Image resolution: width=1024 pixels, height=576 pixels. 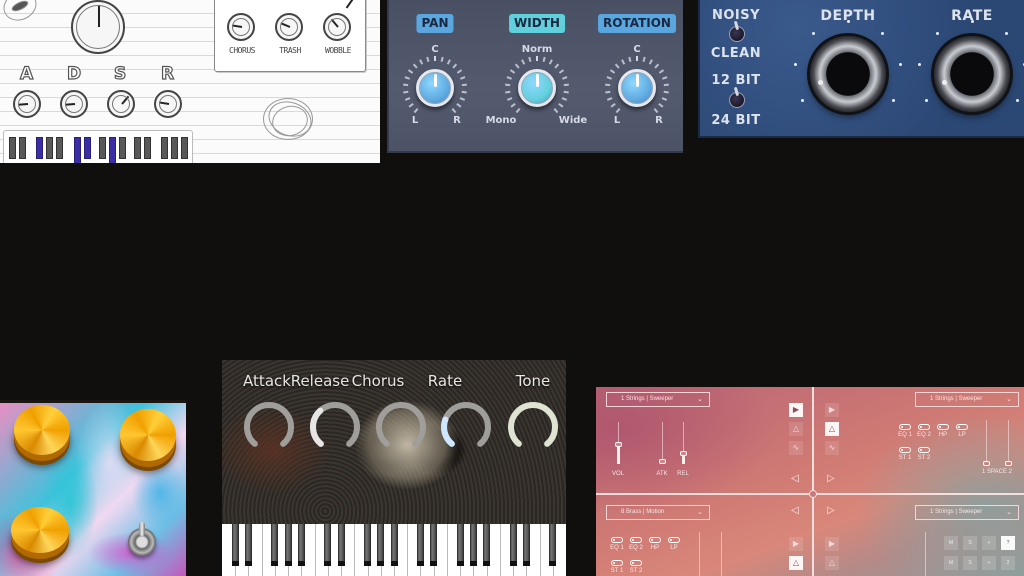 I want to click on param-ring-chorus, so click(x=401, y=427).